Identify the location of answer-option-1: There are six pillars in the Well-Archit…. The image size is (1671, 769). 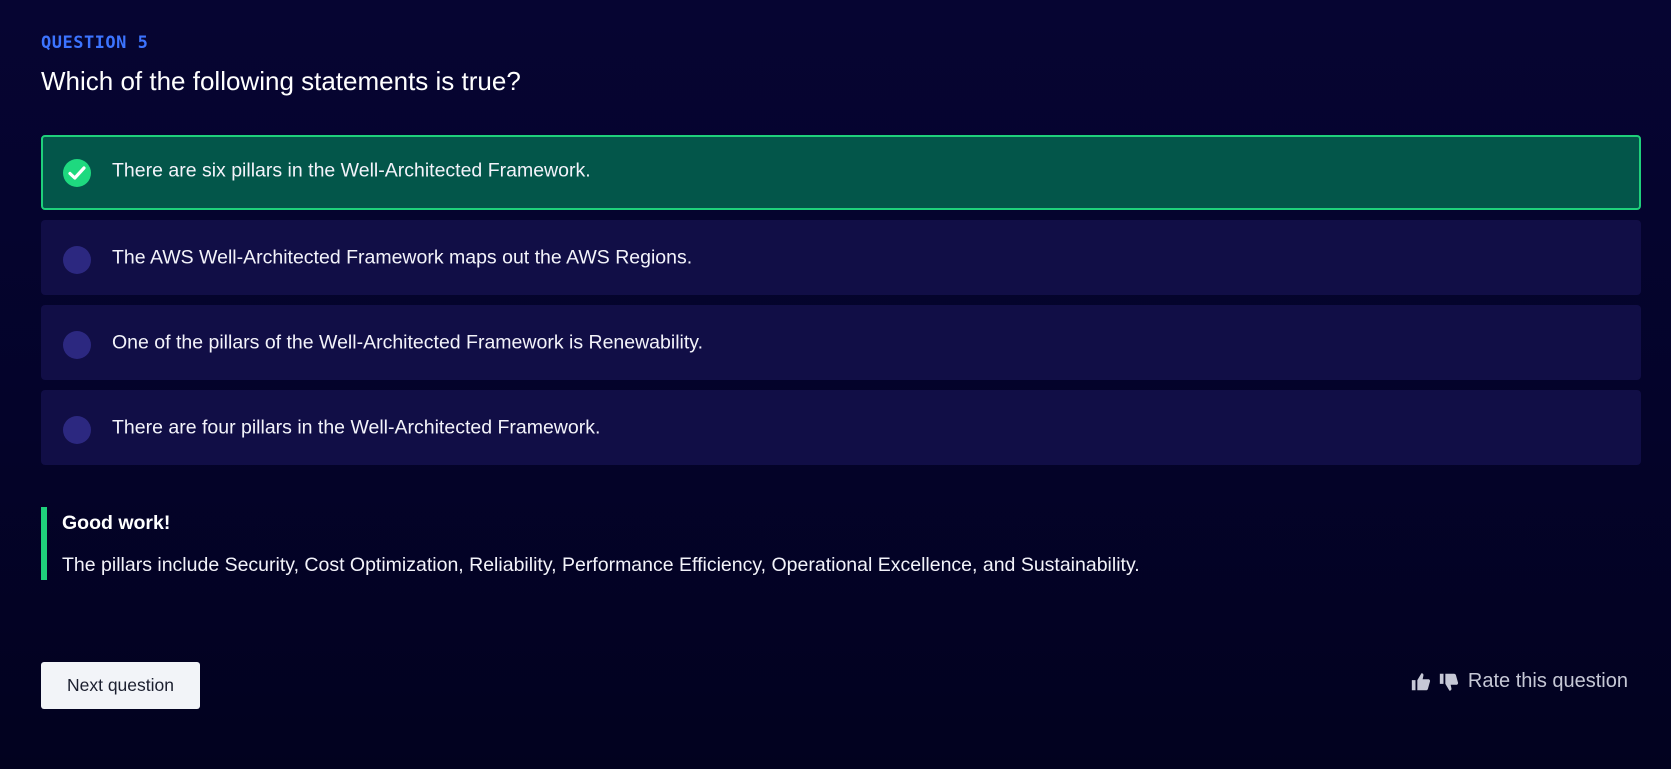
(841, 172).